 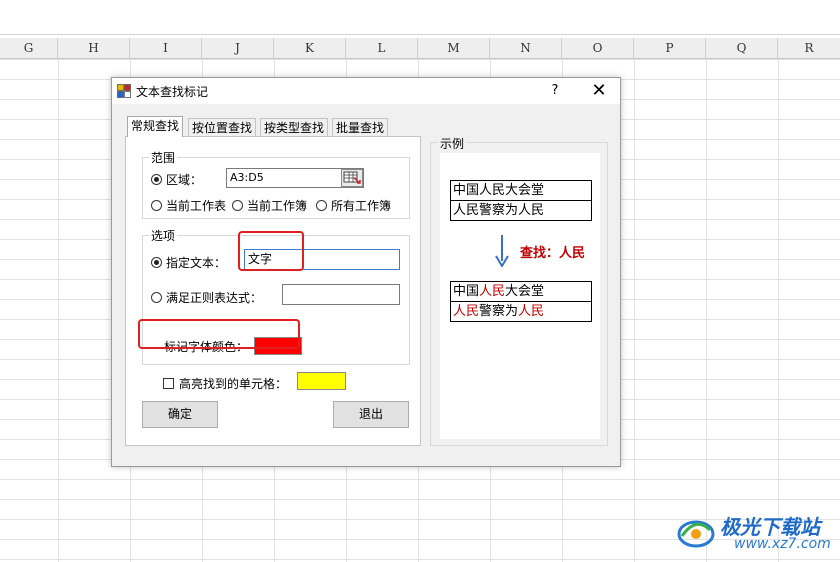 I want to click on watermark: 极光下载站 www.xz7.com, so click(x=756, y=532).